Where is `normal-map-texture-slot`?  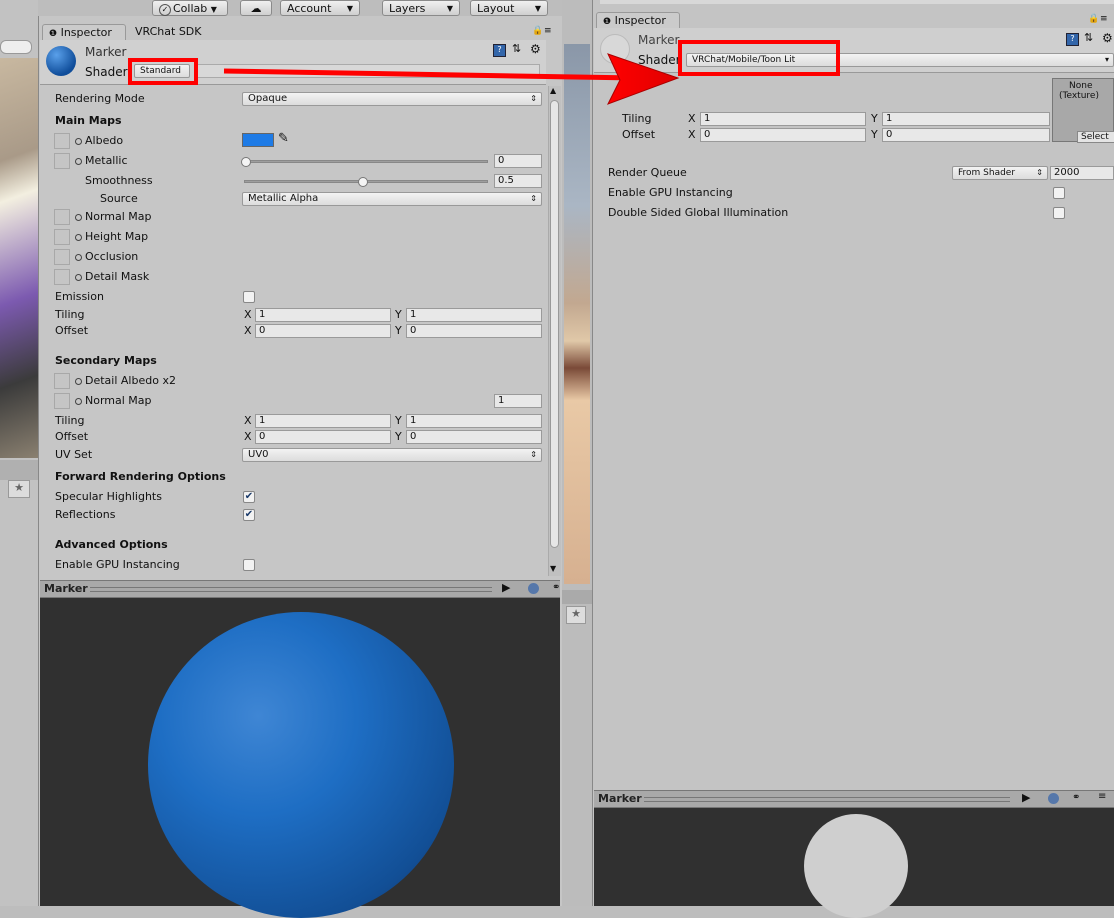 normal-map-texture-slot is located at coordinates (62, 217).